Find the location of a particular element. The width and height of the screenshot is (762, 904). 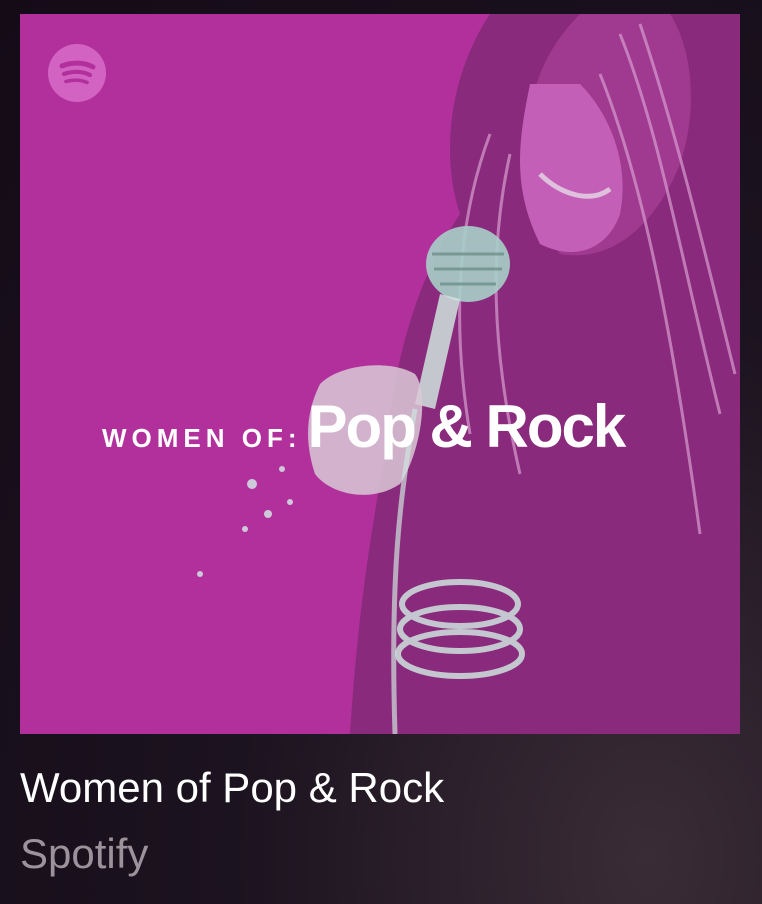

spotify-icon is located at coordinates (77, 73).